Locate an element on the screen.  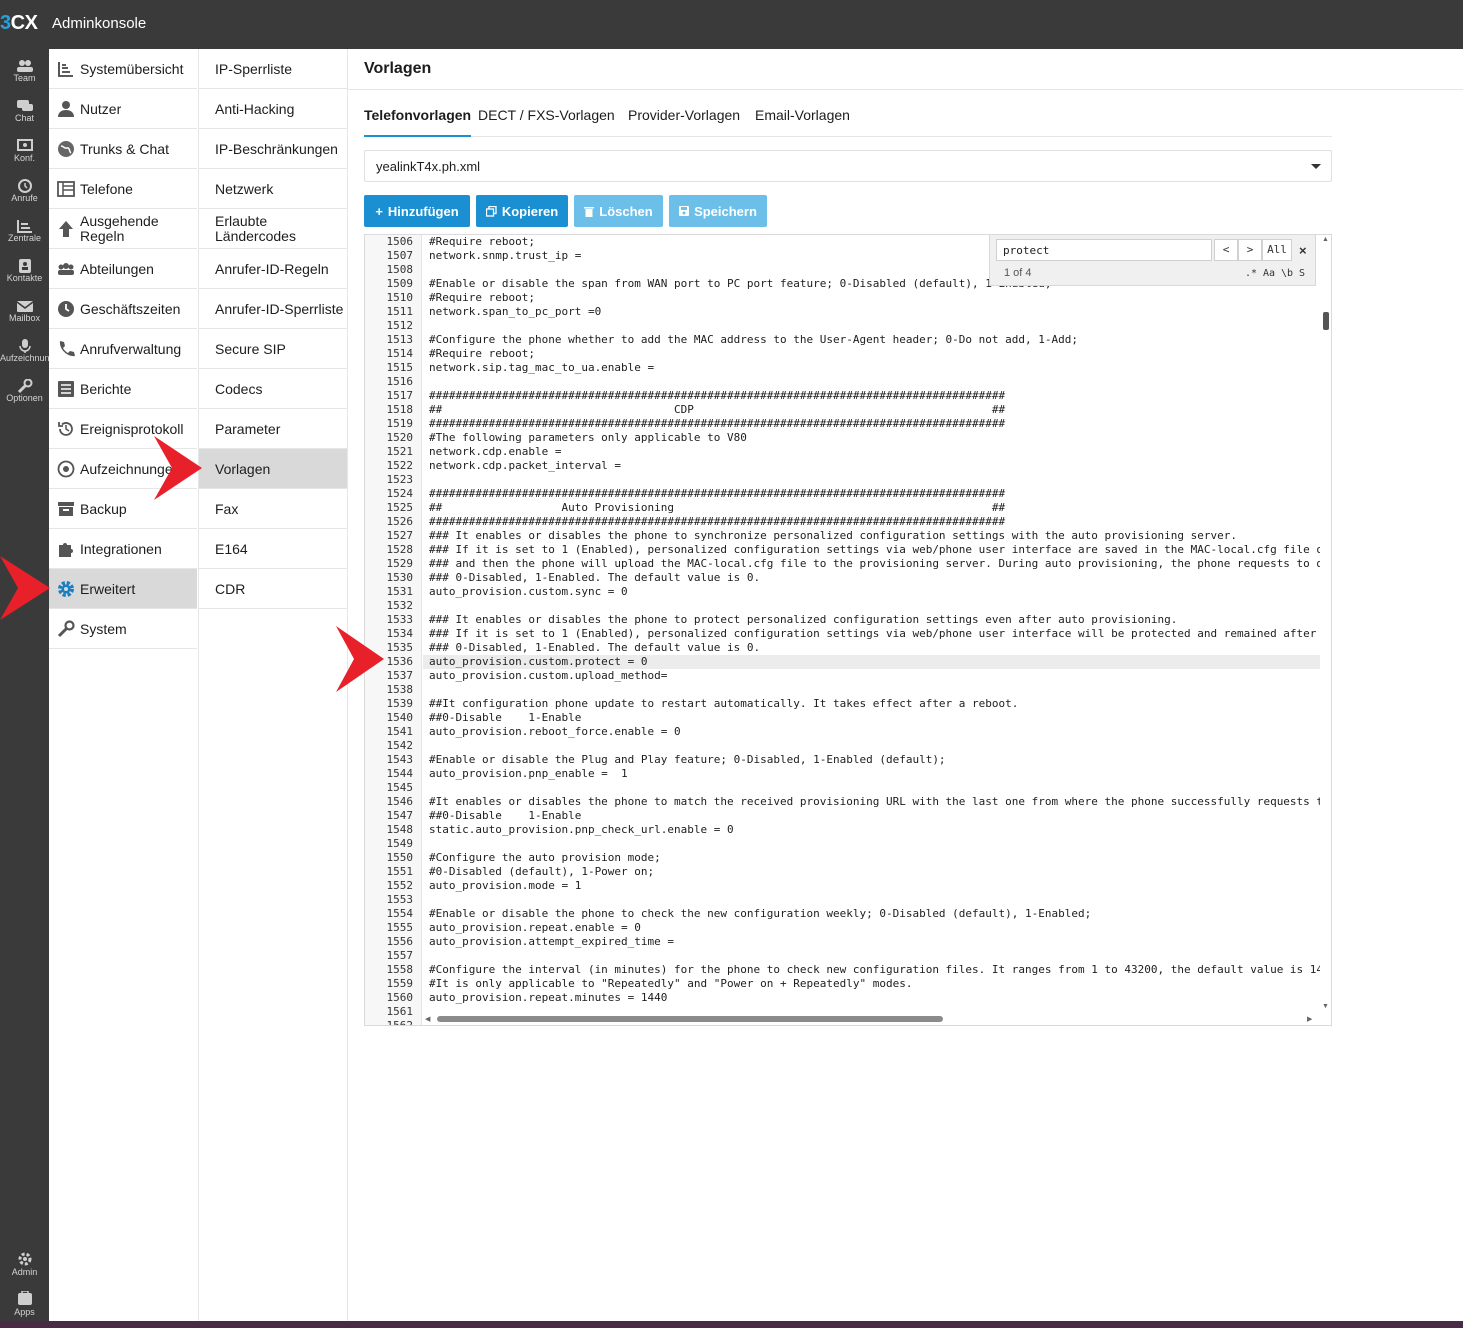
rail-item-apps: Apps is located at coordinates (24, 1305).